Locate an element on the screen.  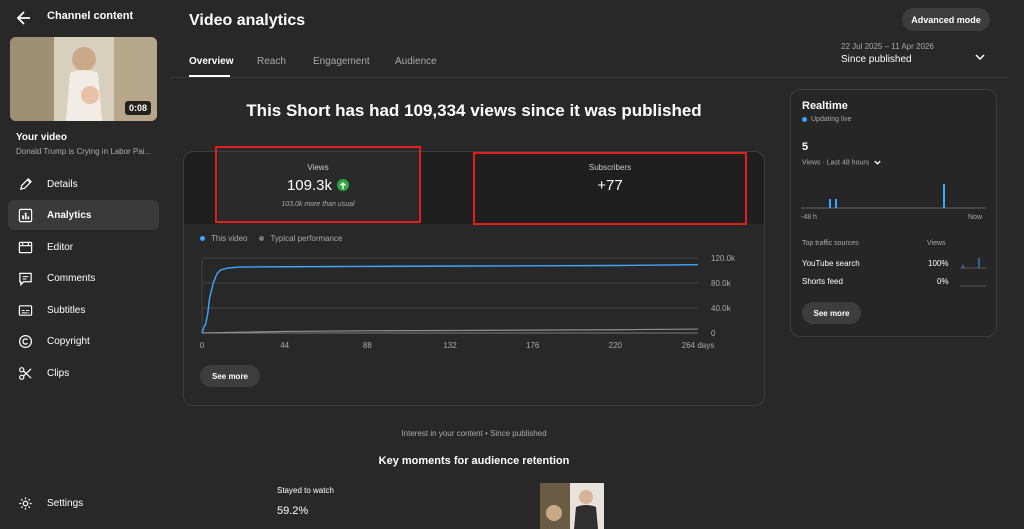
chart-x-tick-label: 264 days is located at coordinates (698, 345).